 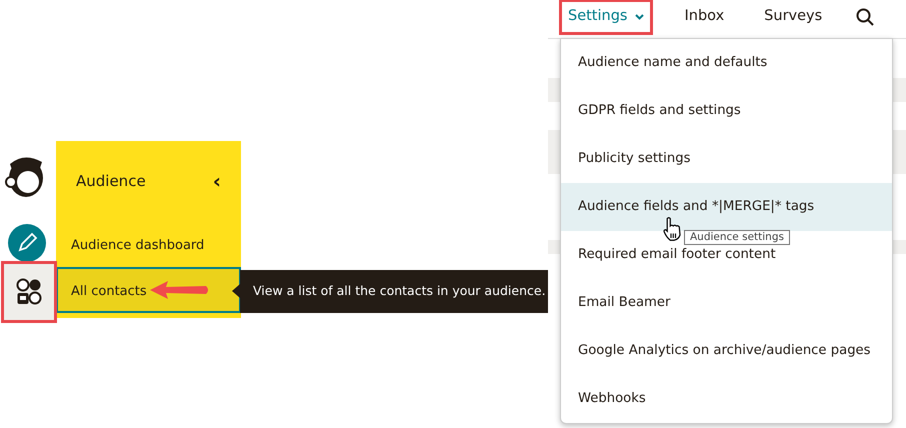 What do you see at coordinates (677, 255) in the screenshot?
I see `menu-item: Required email footer content` at bounding box center [677, 255].